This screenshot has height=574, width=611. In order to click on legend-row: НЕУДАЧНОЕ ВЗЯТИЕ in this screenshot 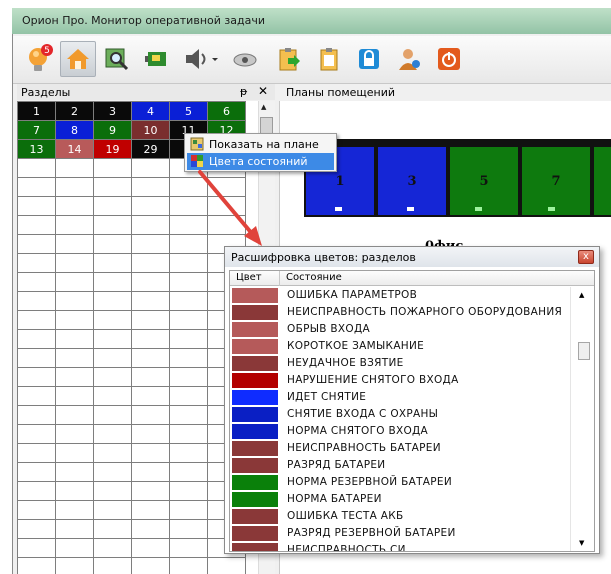, I will do `click(399, 363)`.